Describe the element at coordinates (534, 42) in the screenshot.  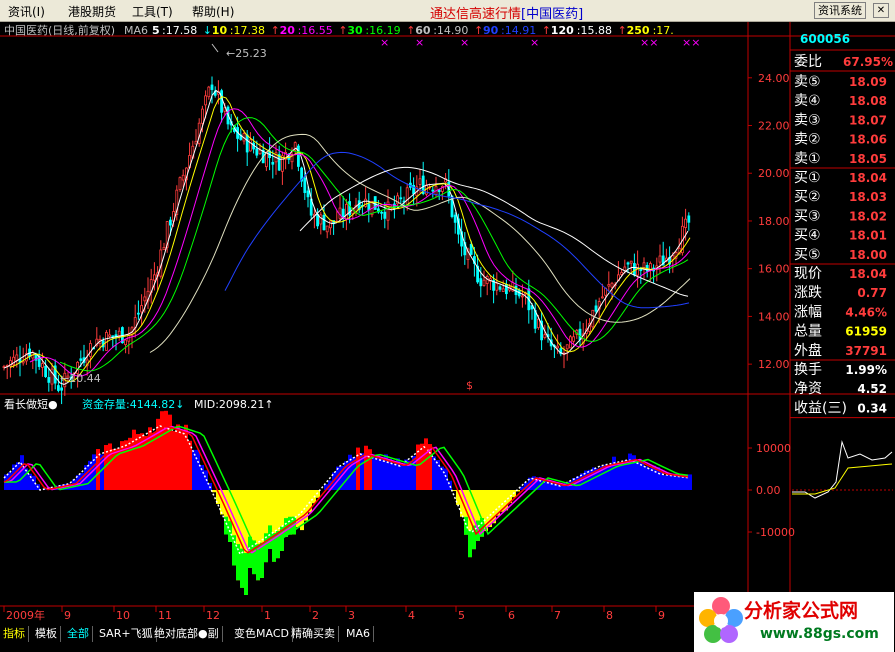
I see `signal-marker-icon: ×` at that location.